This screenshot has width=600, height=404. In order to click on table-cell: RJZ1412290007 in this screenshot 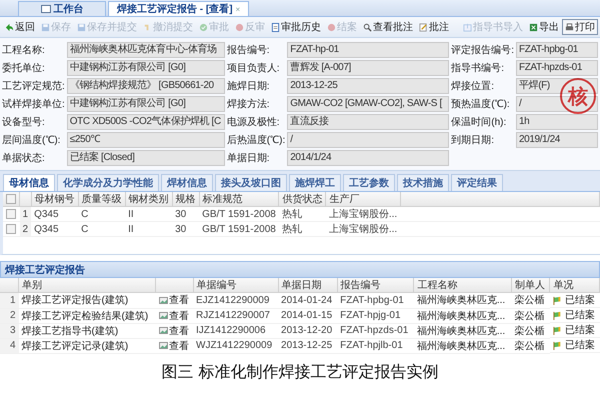, I will do `click(235, 315)`.